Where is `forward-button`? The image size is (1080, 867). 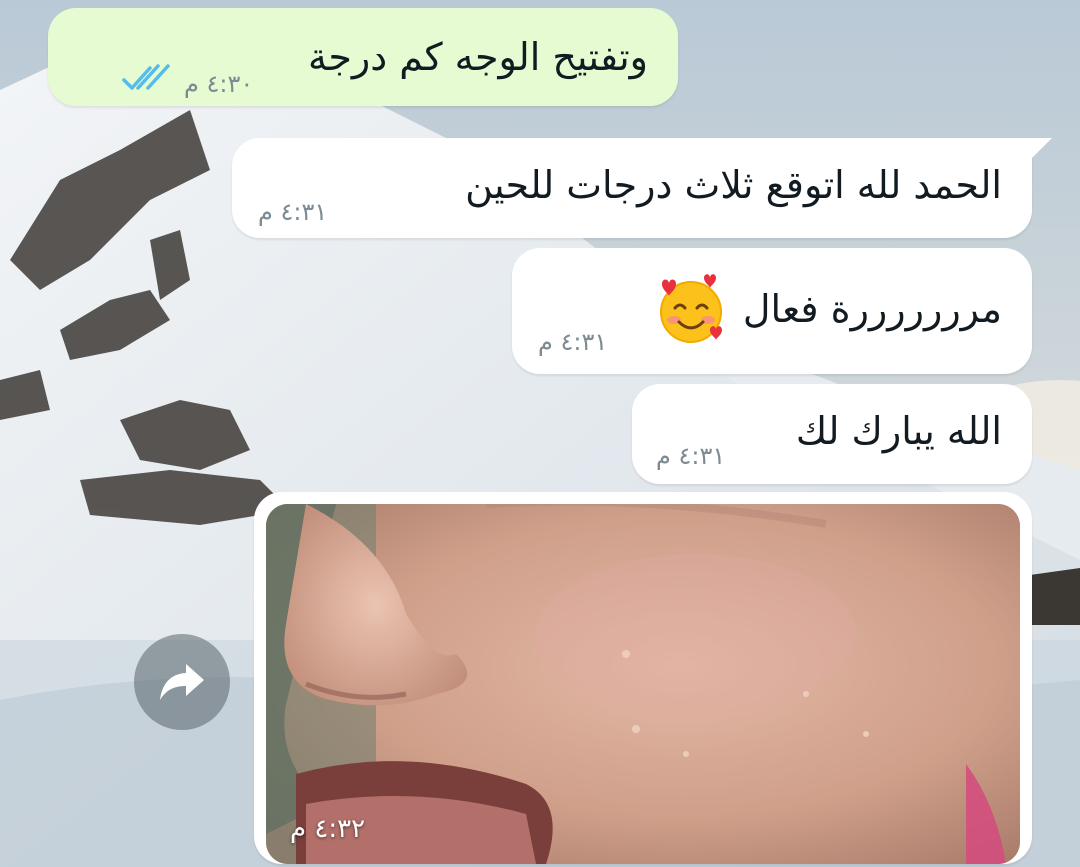
forward-button is located at coordinates (182, 682).